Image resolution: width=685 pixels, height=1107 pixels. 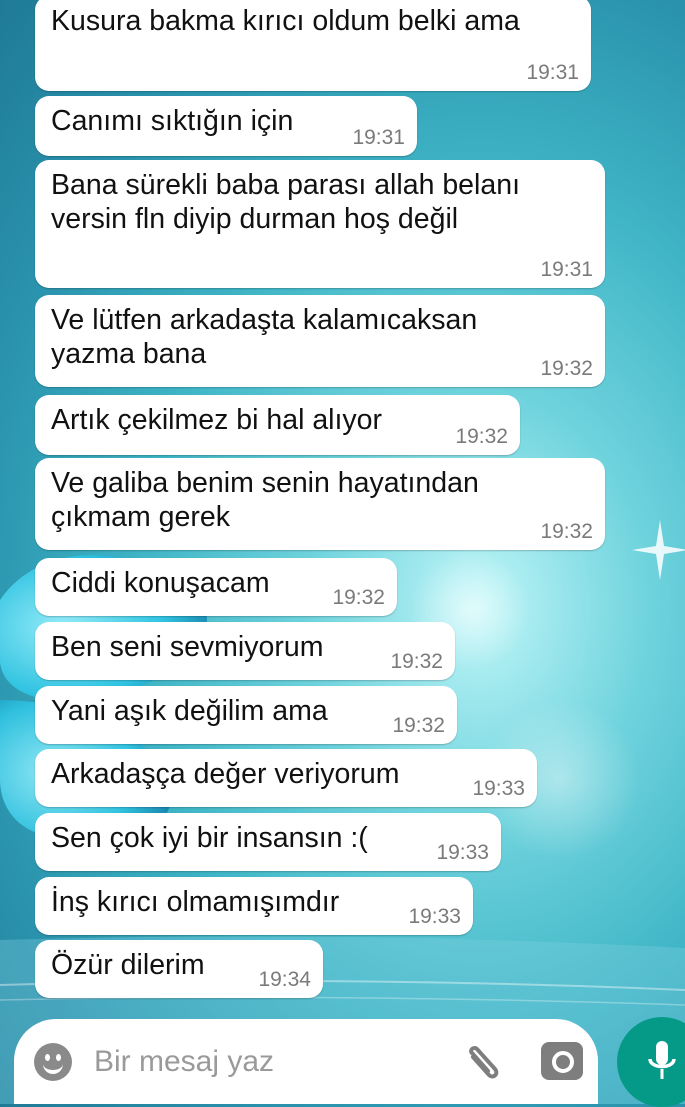 I want to click on message-bubble: Yani aşık değilim ama 19:32, so click(x=246, y=715).